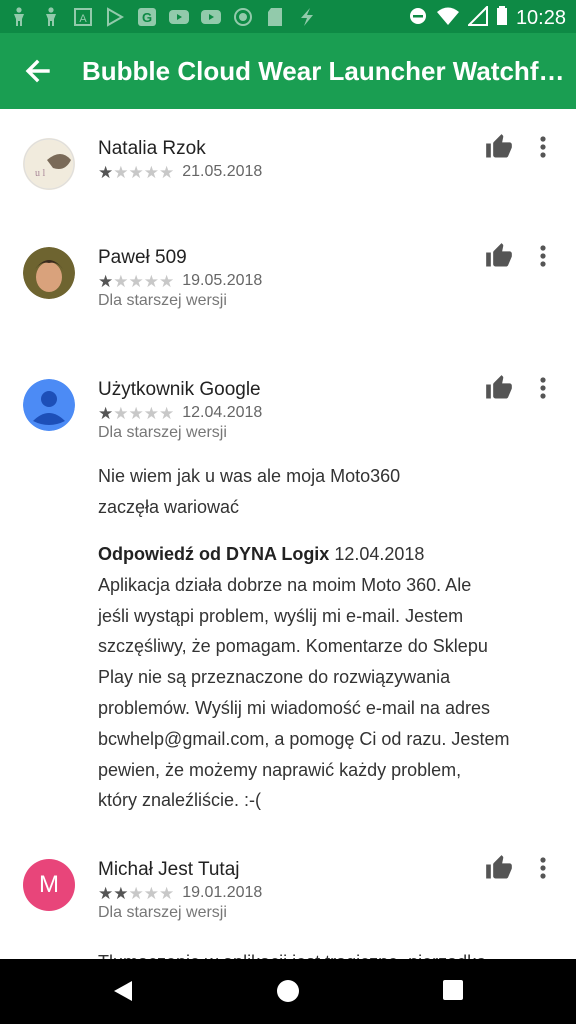 The width and height of the screenshot is (576, 1024). I want to click on wifi-icon, so click(448, 18).